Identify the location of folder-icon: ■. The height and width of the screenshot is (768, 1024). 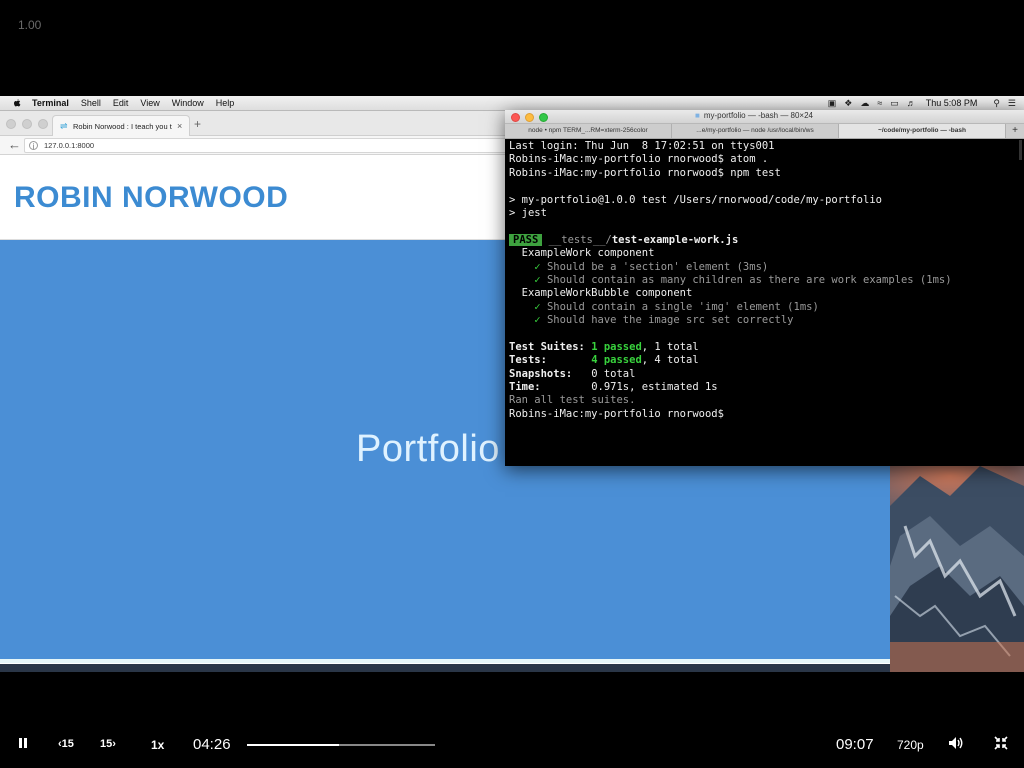
(697, 115).